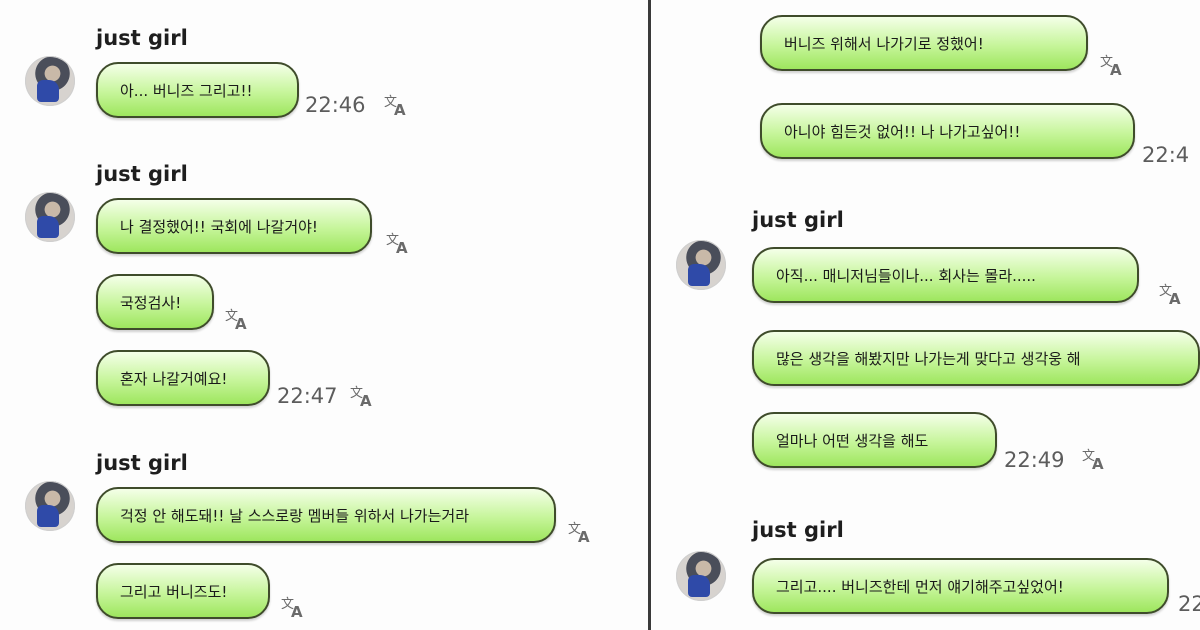 The image size is (1200, 630). What do you see at coordinates (1166, 155) in the screenshot?
I see `message-time: 22:4` at bounding box center [1166, 155].